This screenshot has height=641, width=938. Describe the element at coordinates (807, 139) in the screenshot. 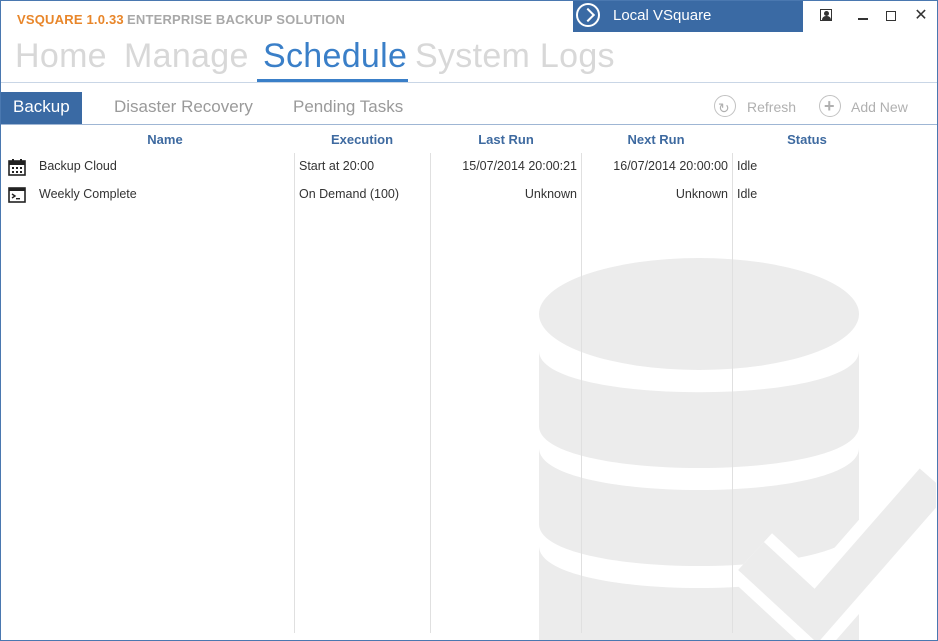

I see `column-header-status: Status` at that location.